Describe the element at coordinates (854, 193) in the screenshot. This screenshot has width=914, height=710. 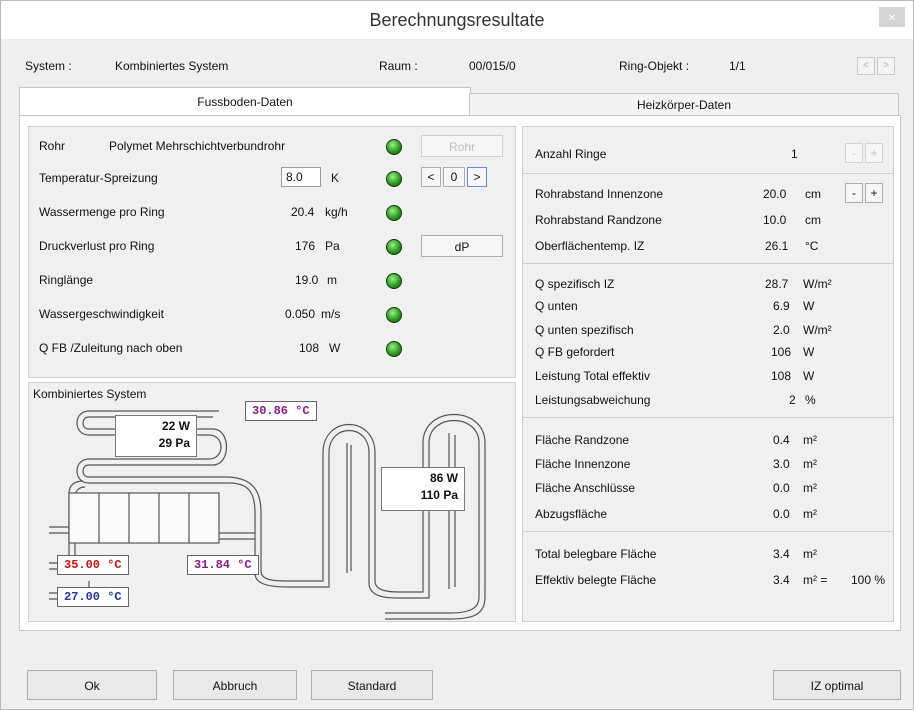
I see `abstand-minus-button: -` at that location.